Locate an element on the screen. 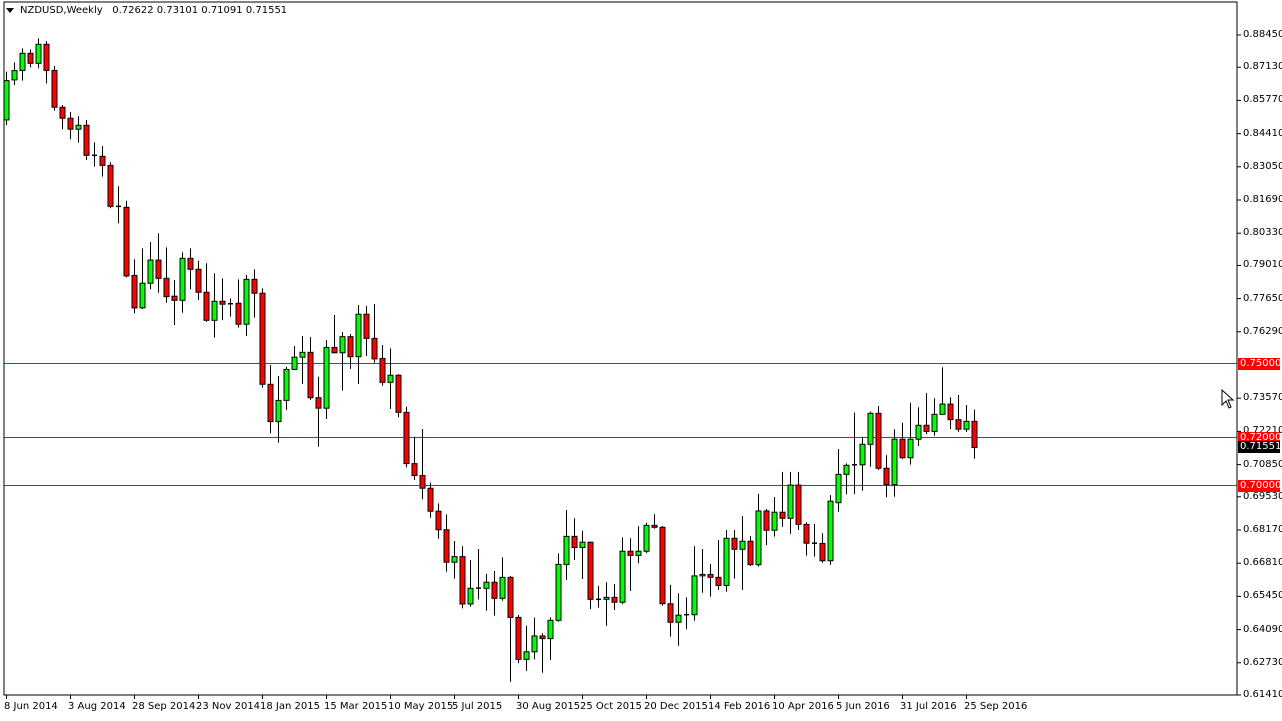  price-tick-label: 0.66810 is located at coordinates (1262, 563).